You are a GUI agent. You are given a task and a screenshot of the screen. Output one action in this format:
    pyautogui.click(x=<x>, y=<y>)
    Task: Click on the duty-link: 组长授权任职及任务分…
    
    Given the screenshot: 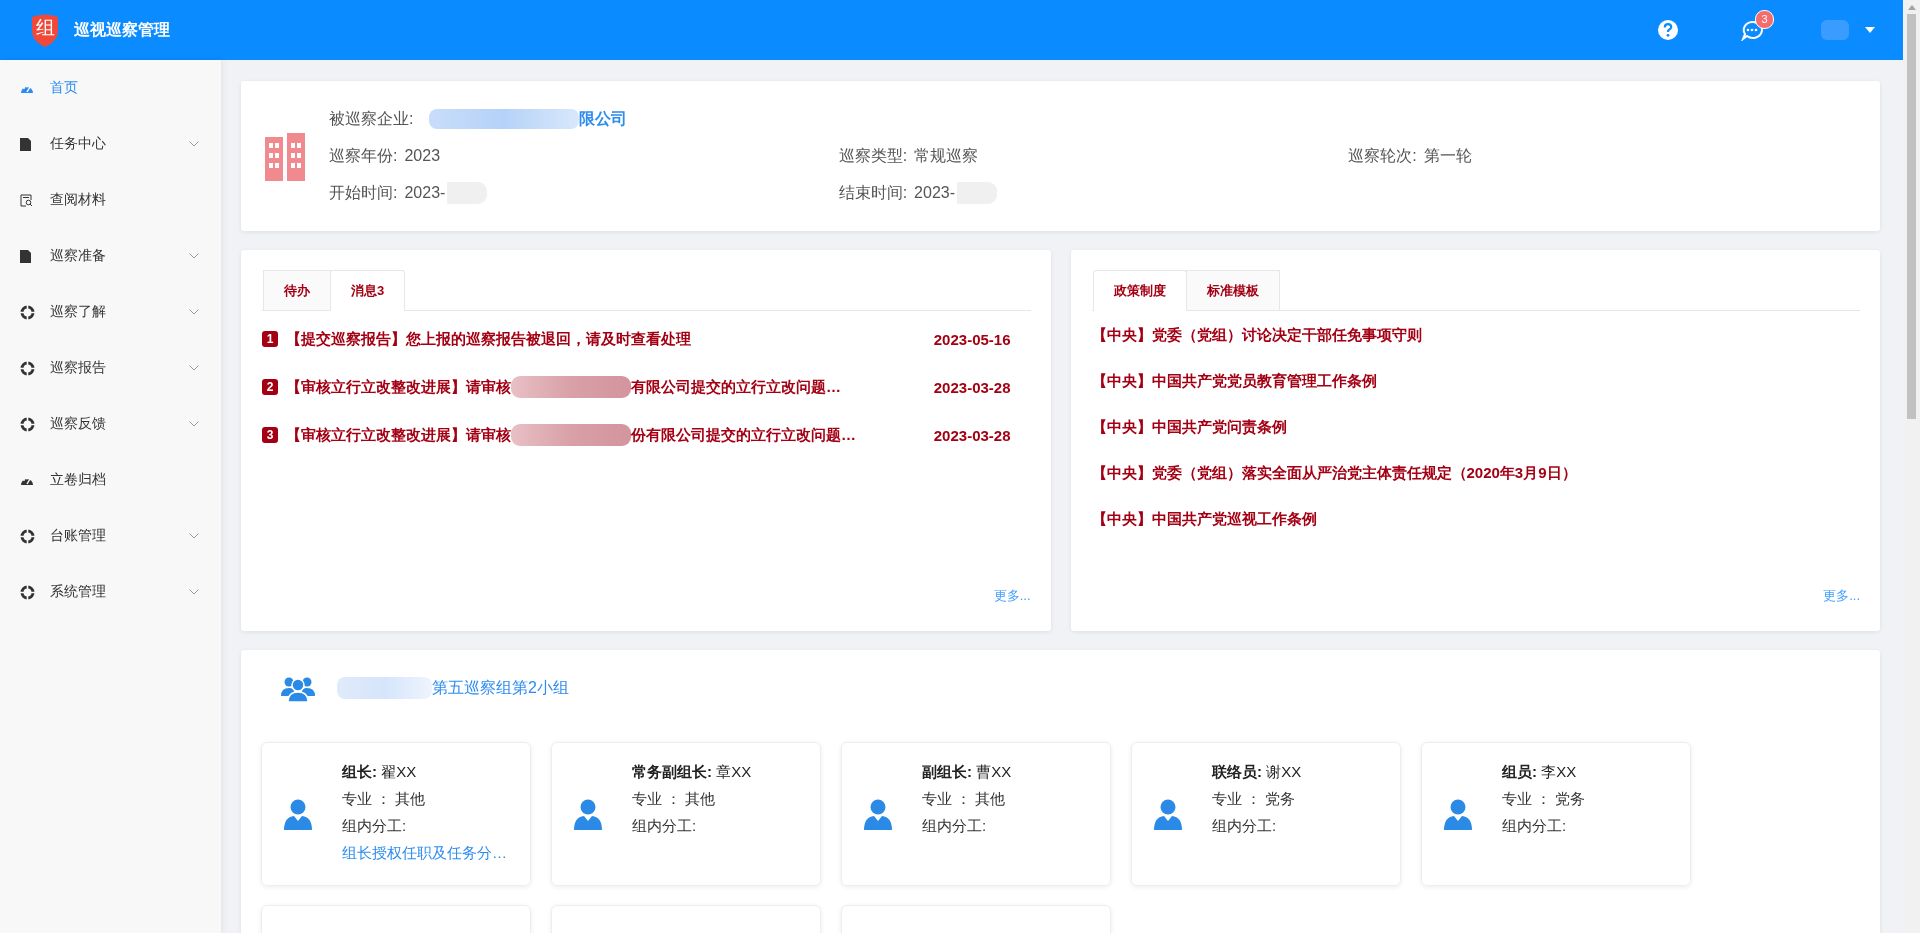 What is the action you would take?
    pyautogui.click(x=424, y=853)
    